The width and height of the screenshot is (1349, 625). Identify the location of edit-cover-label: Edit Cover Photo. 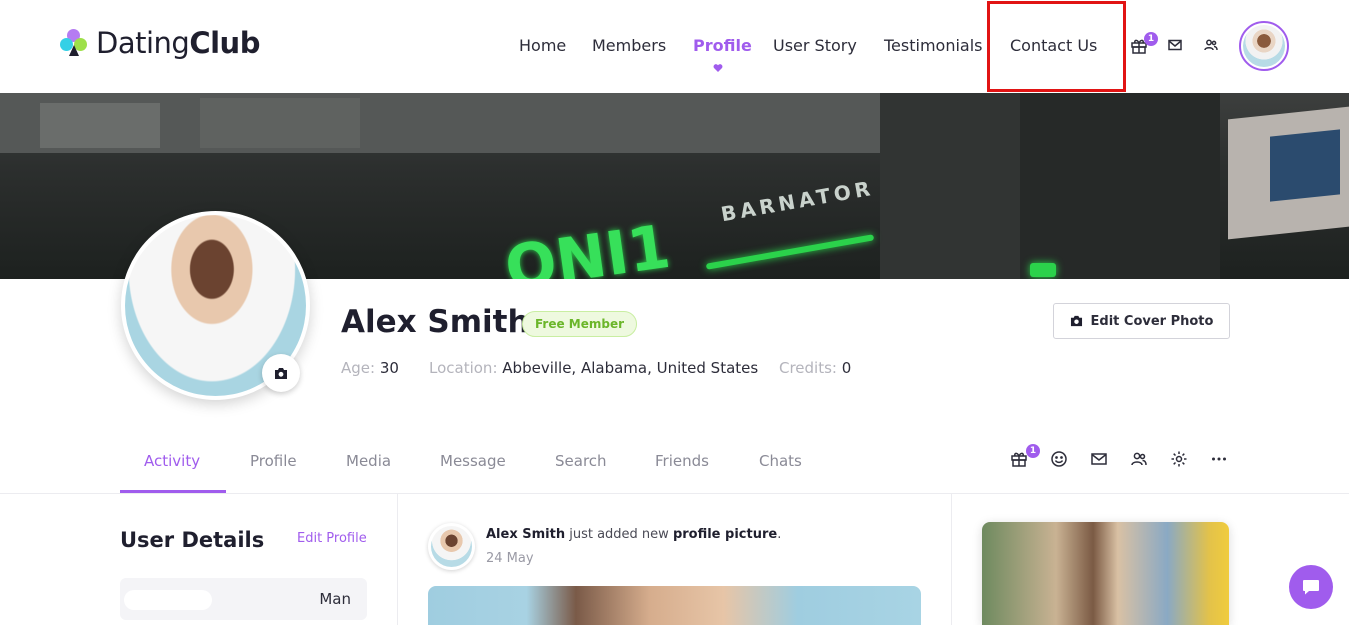
(1152, 321).